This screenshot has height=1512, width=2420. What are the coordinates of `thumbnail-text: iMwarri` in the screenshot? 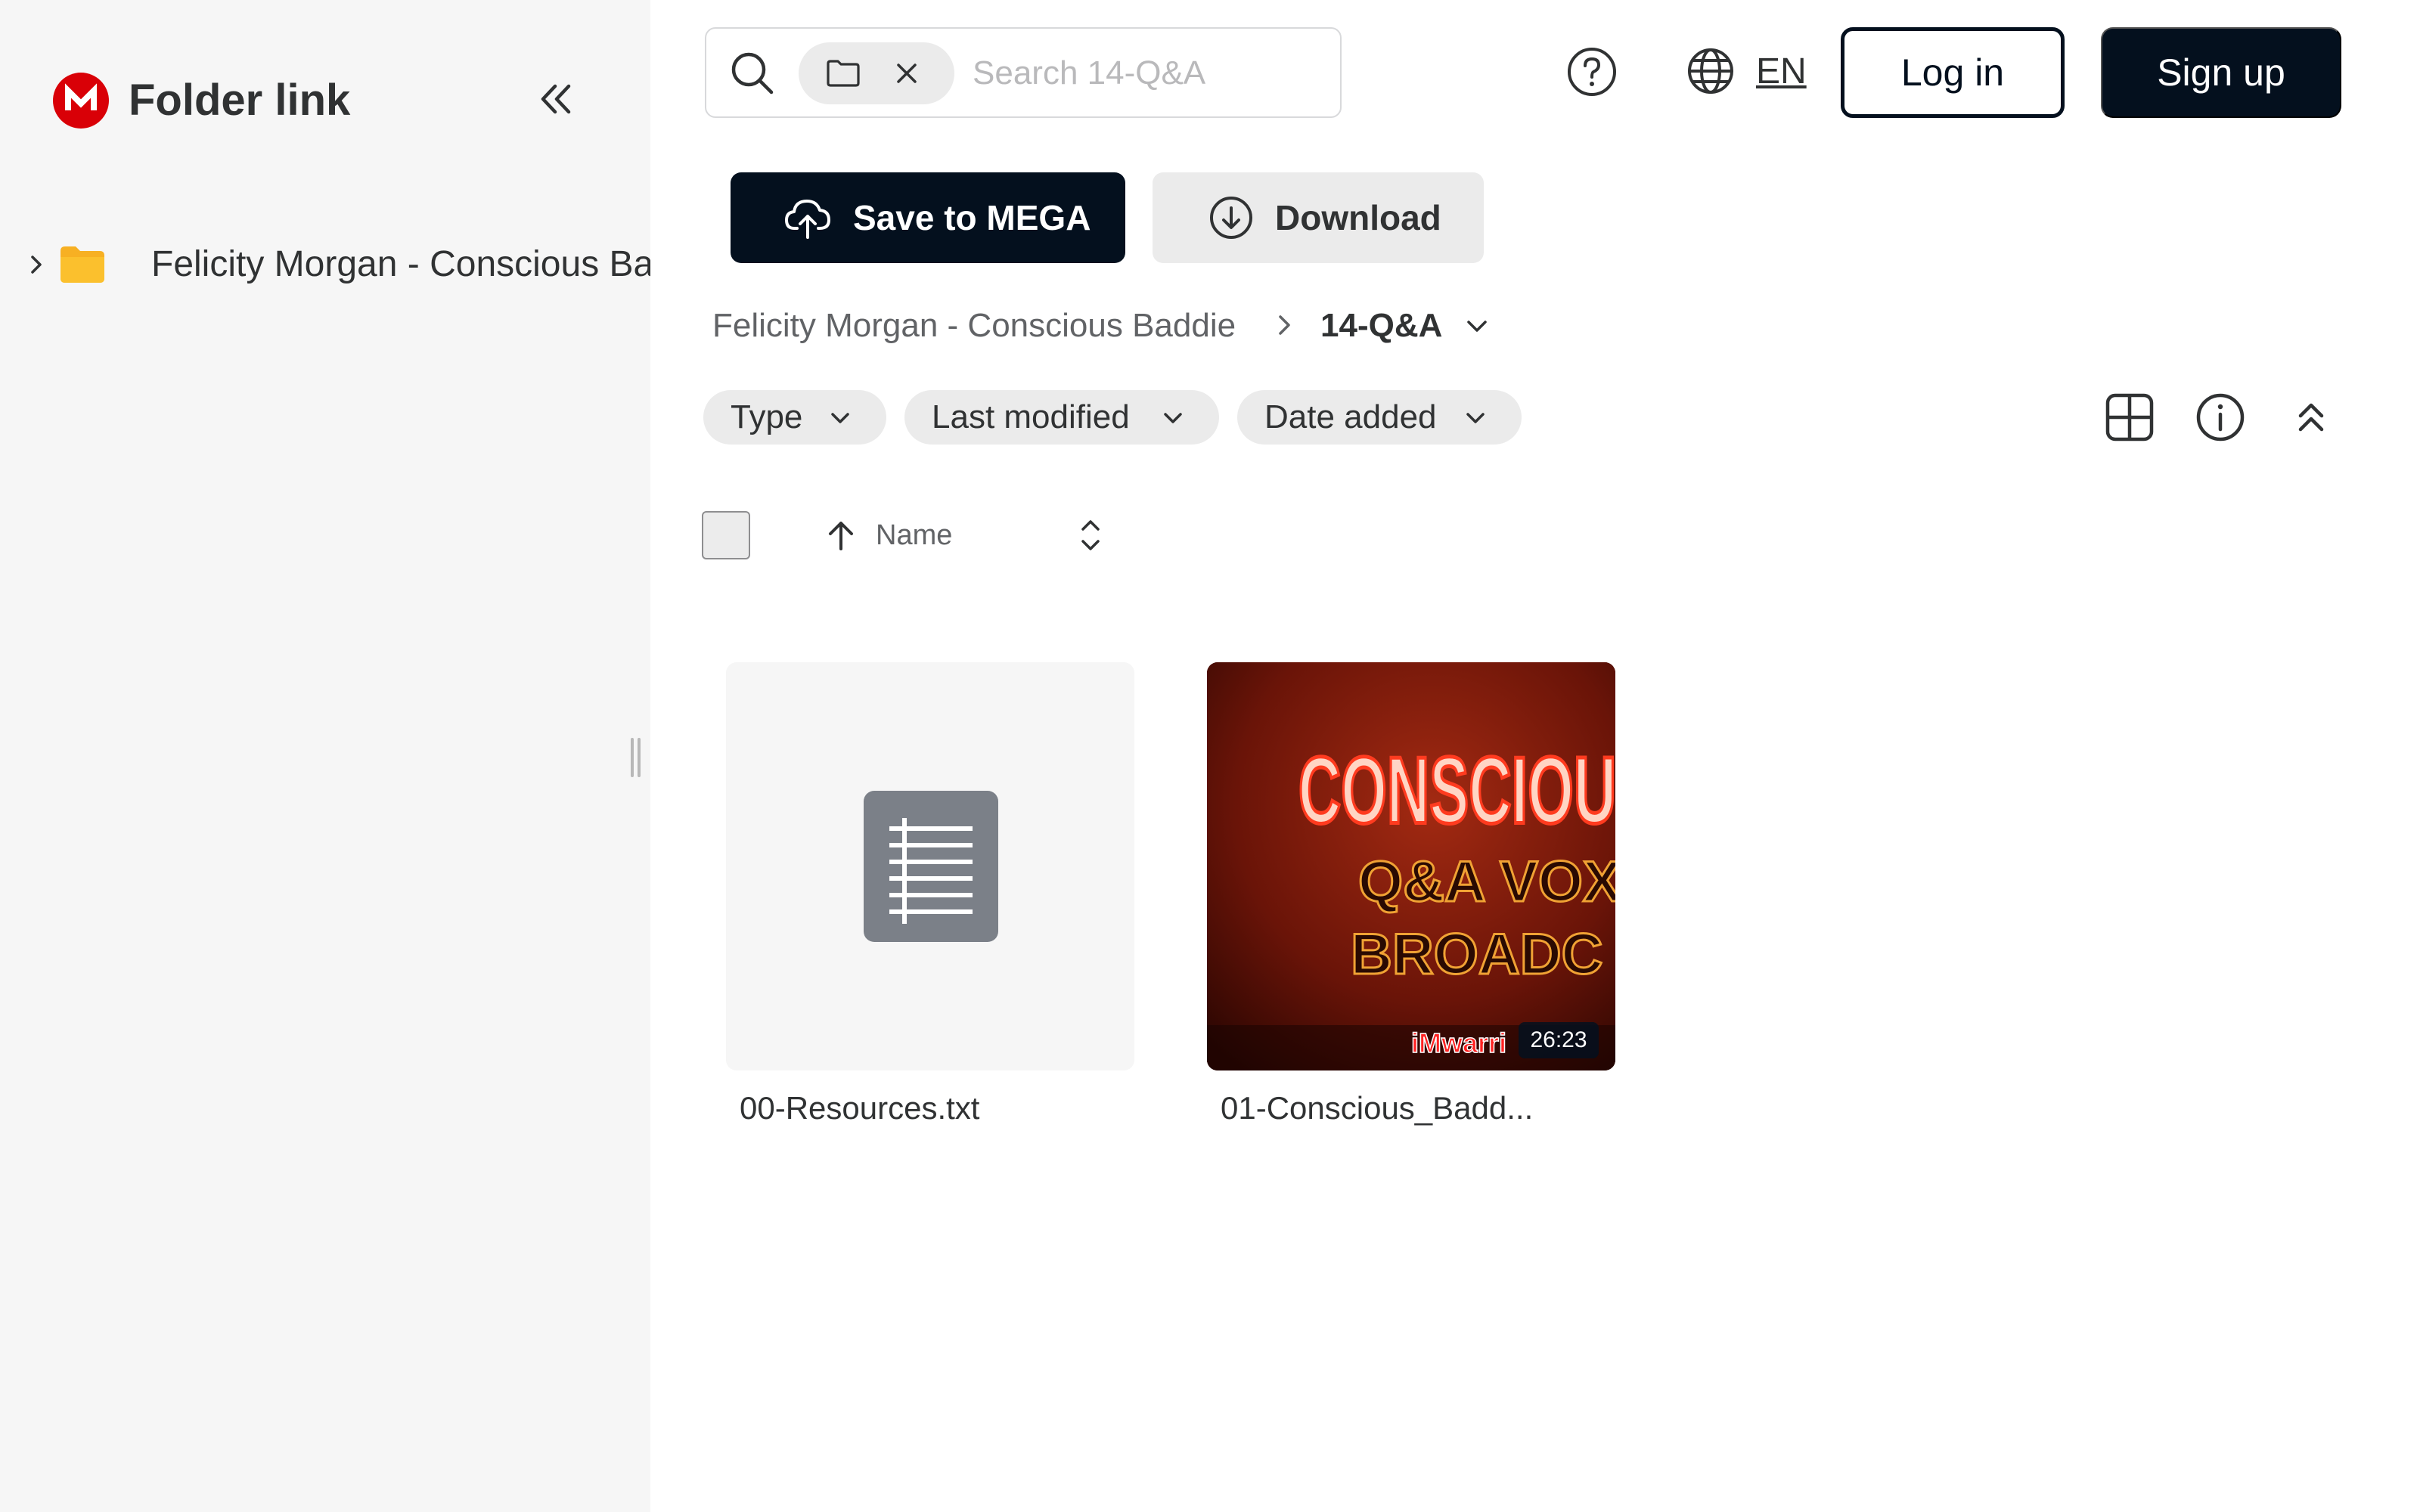 It's located at (1458, 1042).